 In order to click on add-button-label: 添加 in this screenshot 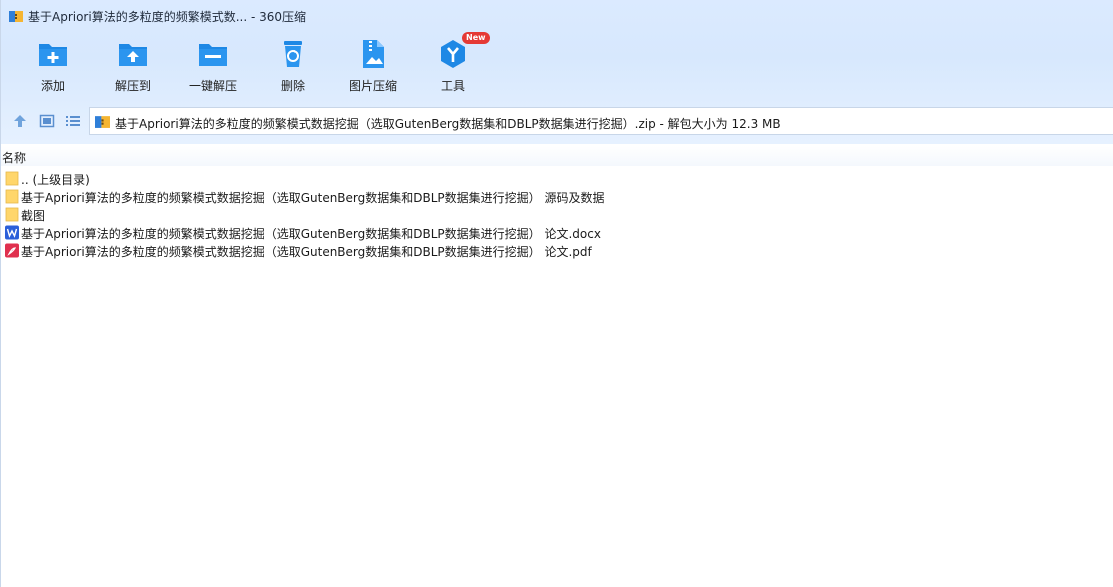, I will do `click(52, 86)`.